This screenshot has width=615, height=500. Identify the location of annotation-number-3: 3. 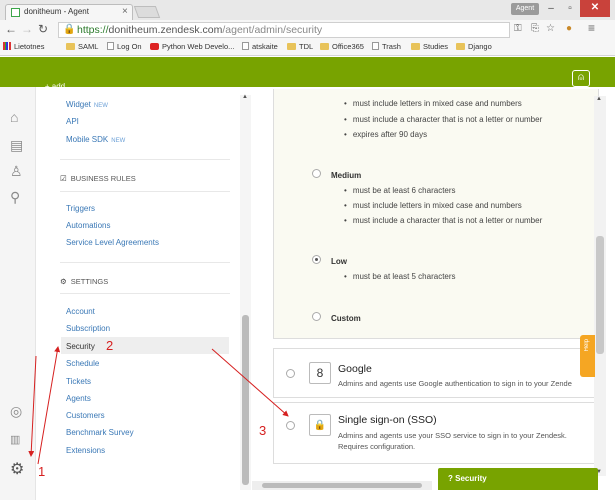
(263, 430).